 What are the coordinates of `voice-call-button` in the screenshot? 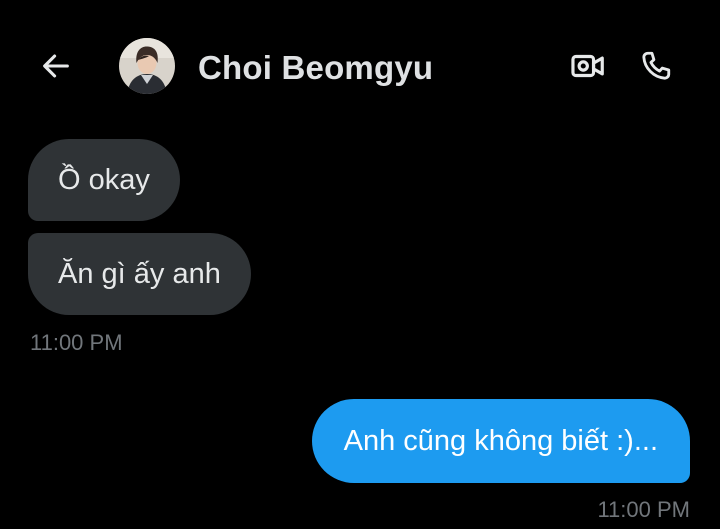 It's located at (656, 66).